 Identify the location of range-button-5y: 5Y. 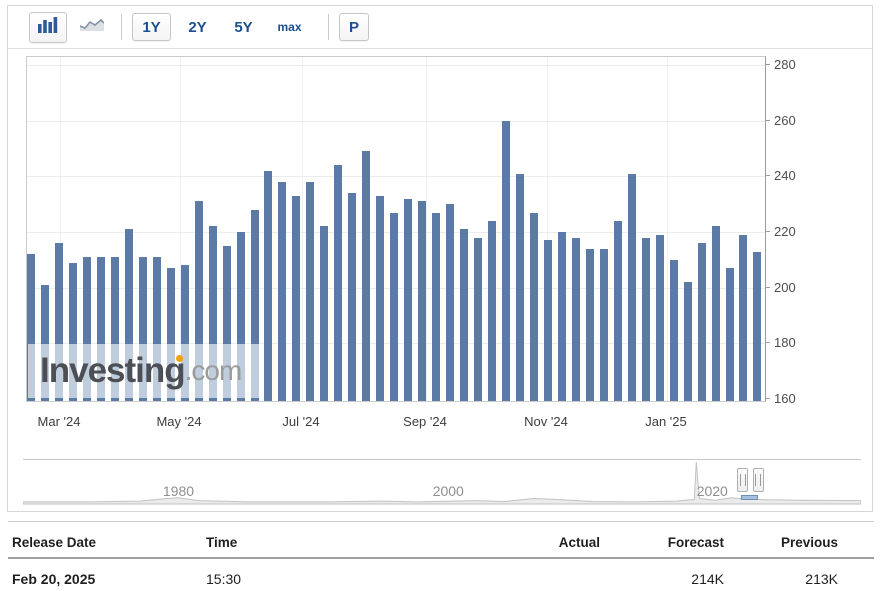
(243, 27).